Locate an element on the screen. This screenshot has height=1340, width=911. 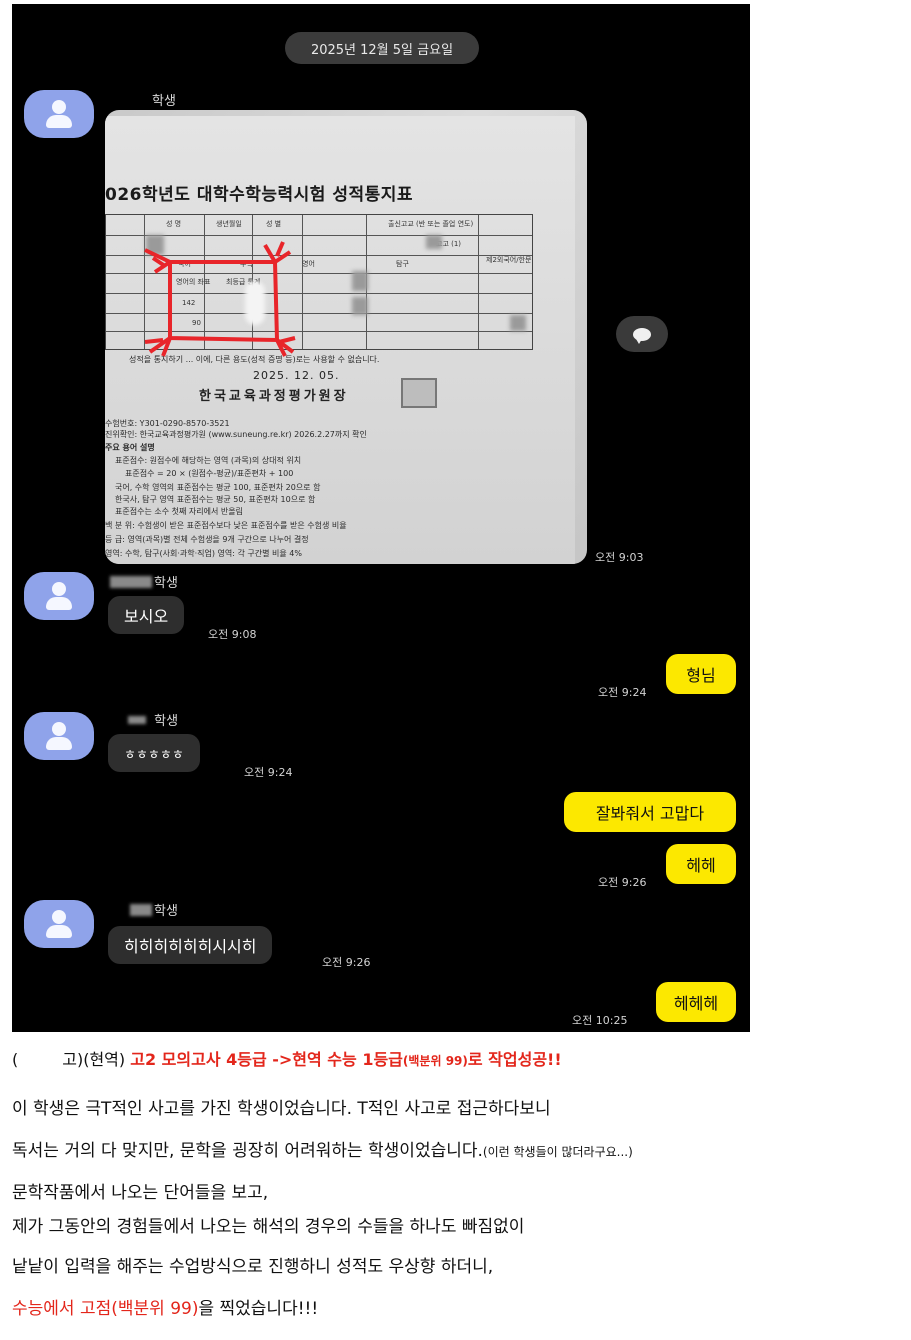
footnote-line: 표준점수: 원점수에 해당하는 영역 (과목)의 상대적 위치 is located at coordinates (208, 460).